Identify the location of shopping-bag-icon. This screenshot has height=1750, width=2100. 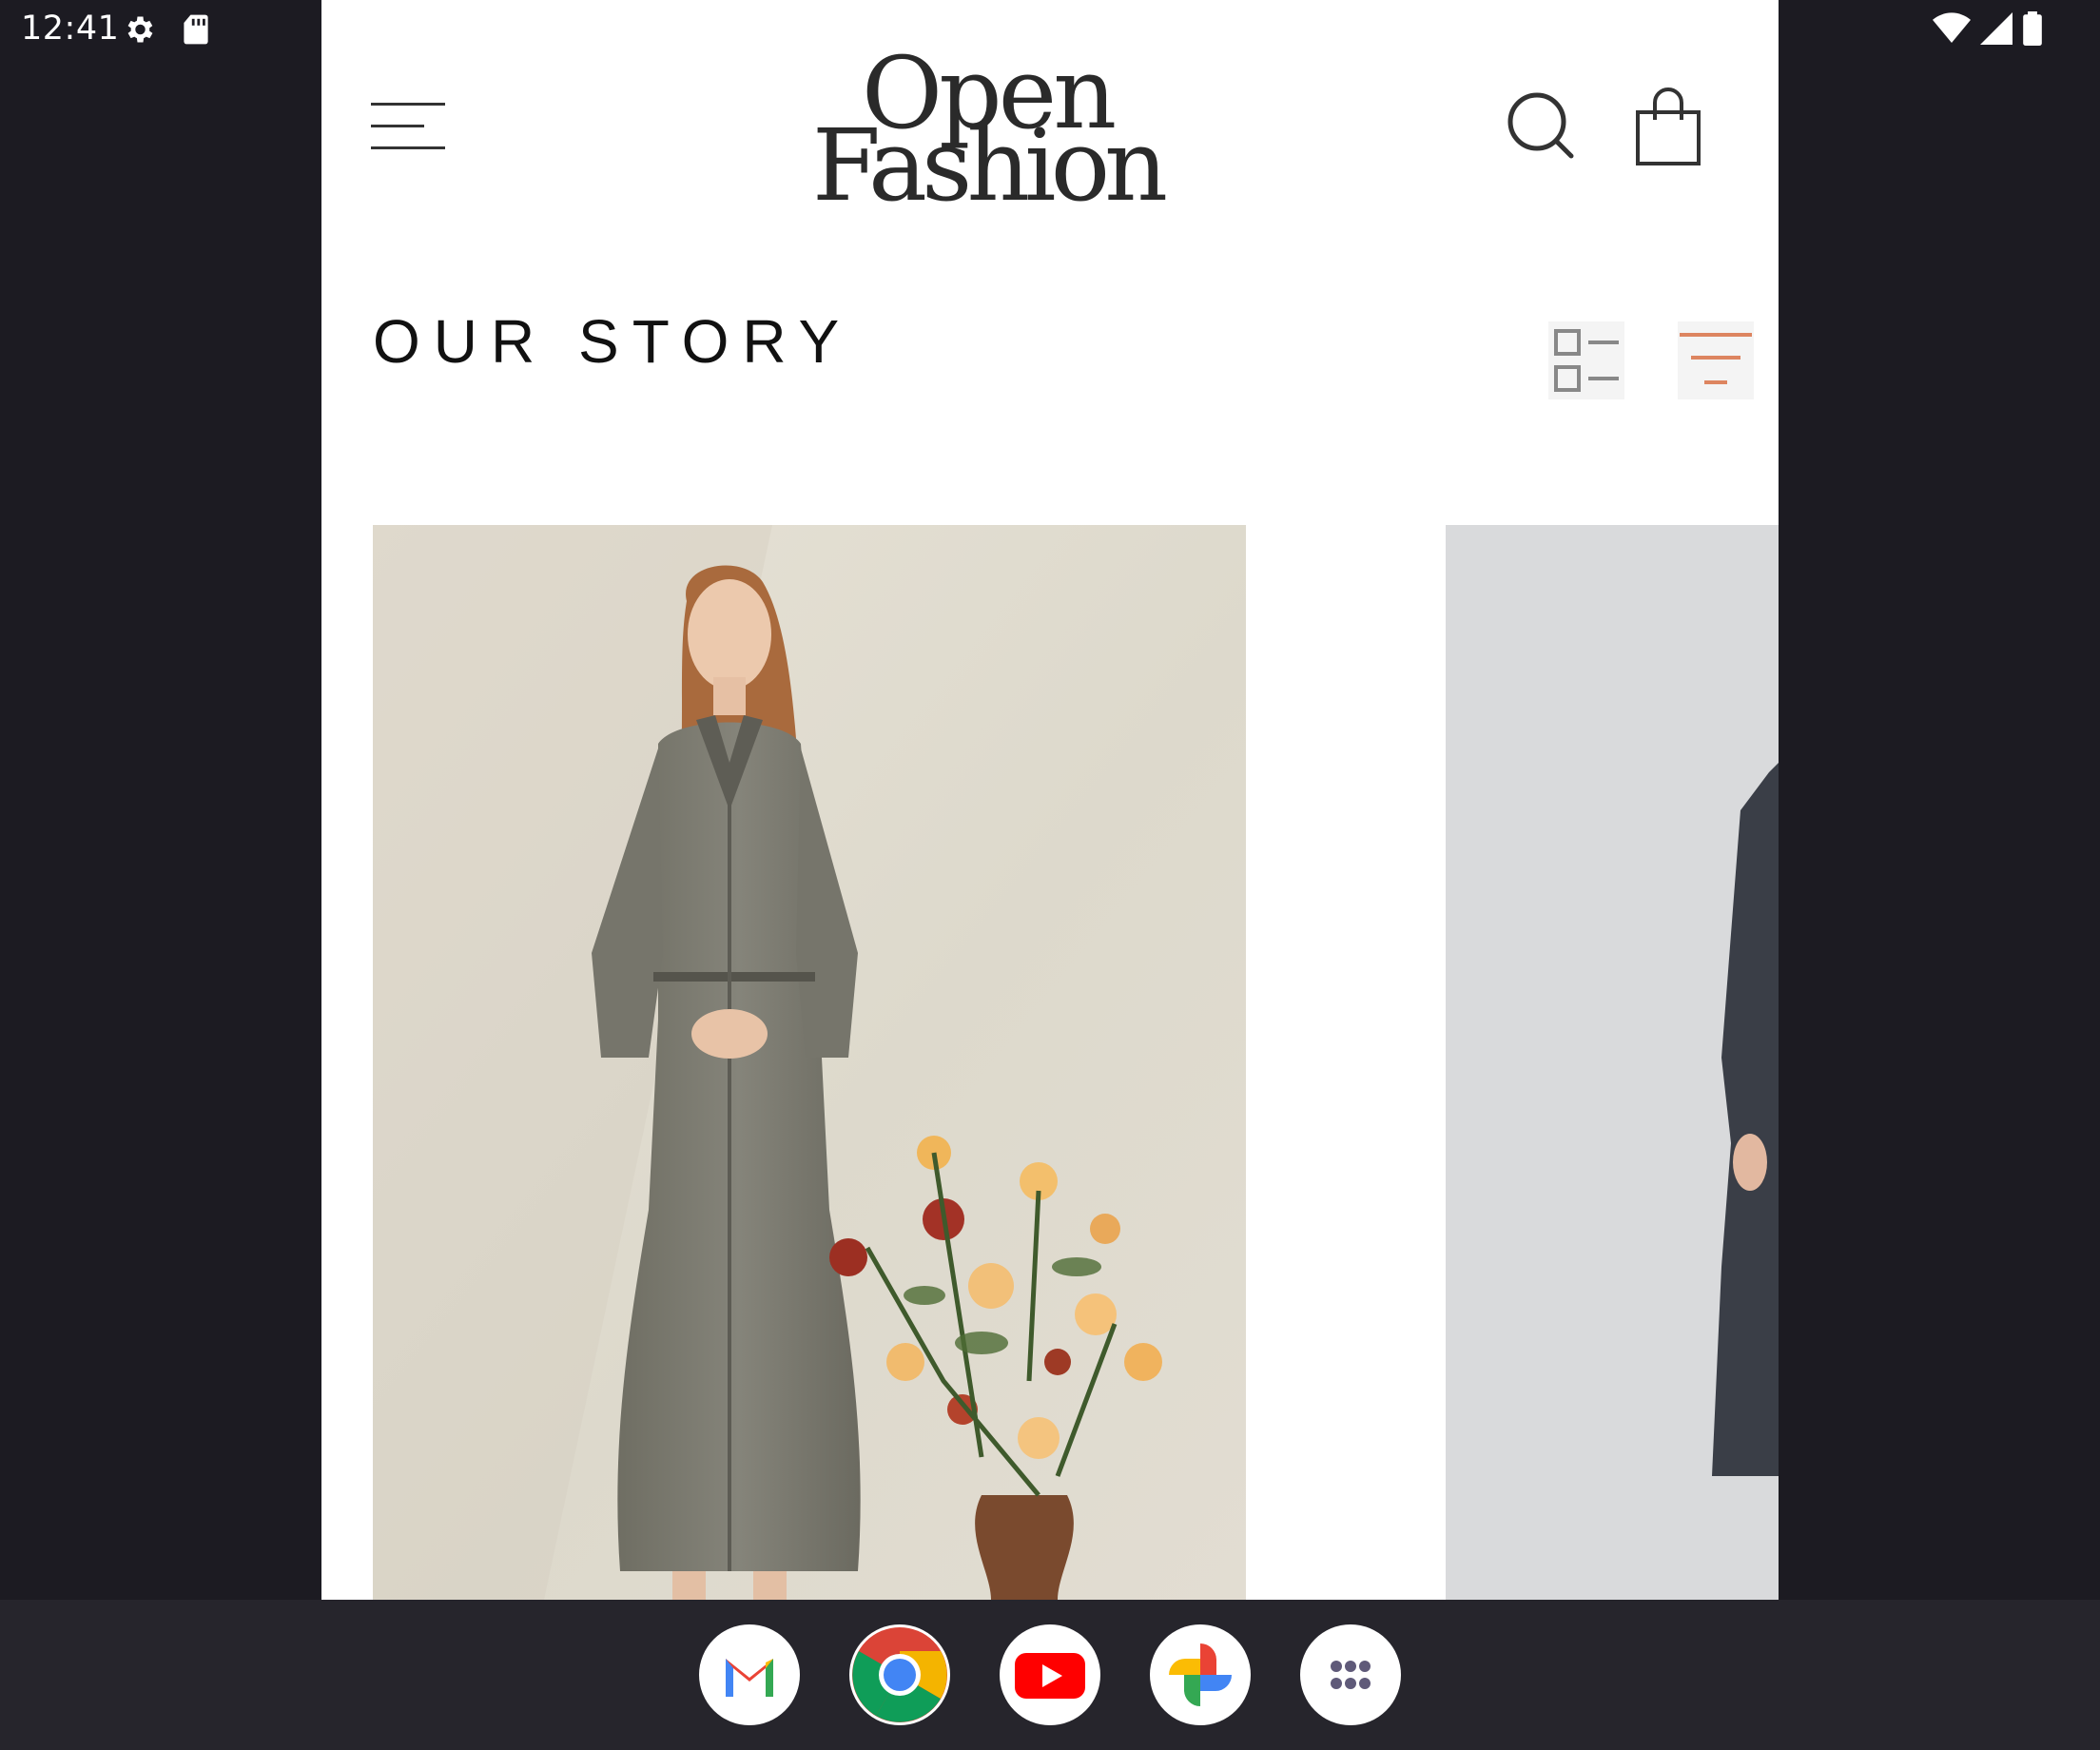
(1668, 126).